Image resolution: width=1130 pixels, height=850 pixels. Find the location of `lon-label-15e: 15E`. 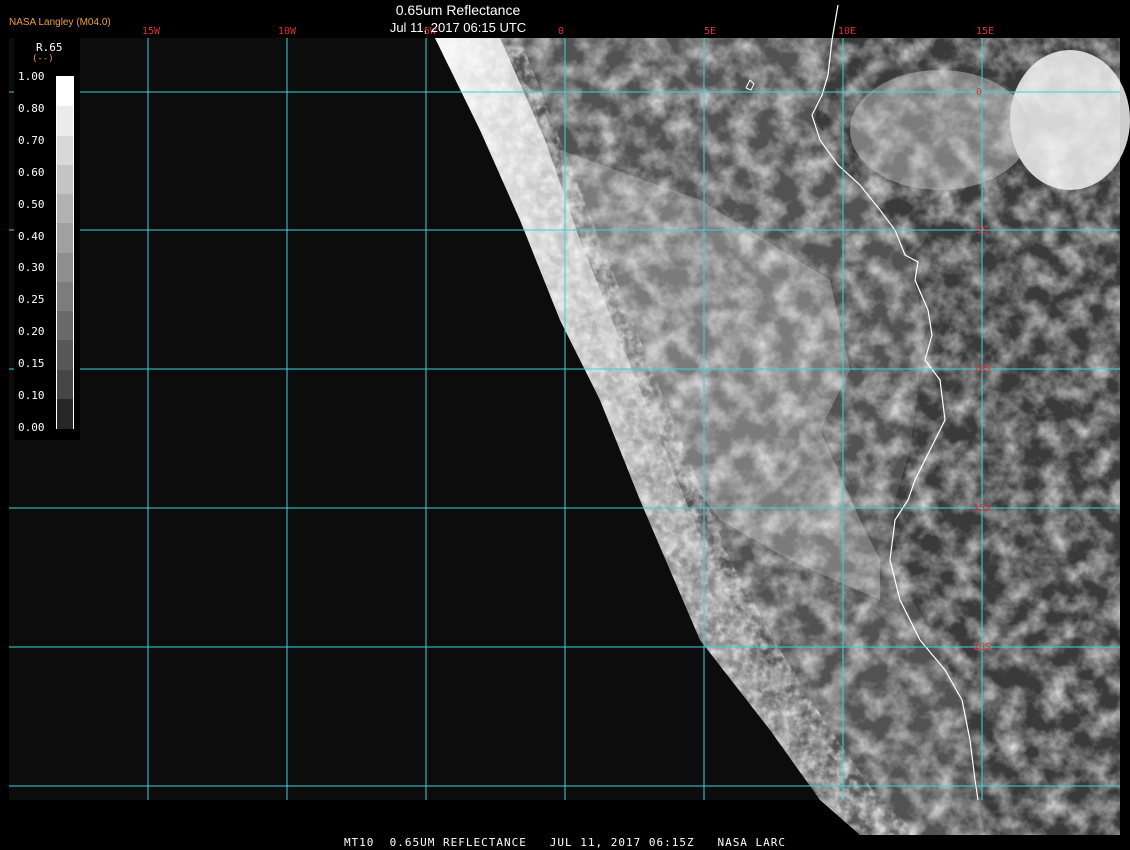

lon-label-15e: 15E is located at coordinates (985, 31).